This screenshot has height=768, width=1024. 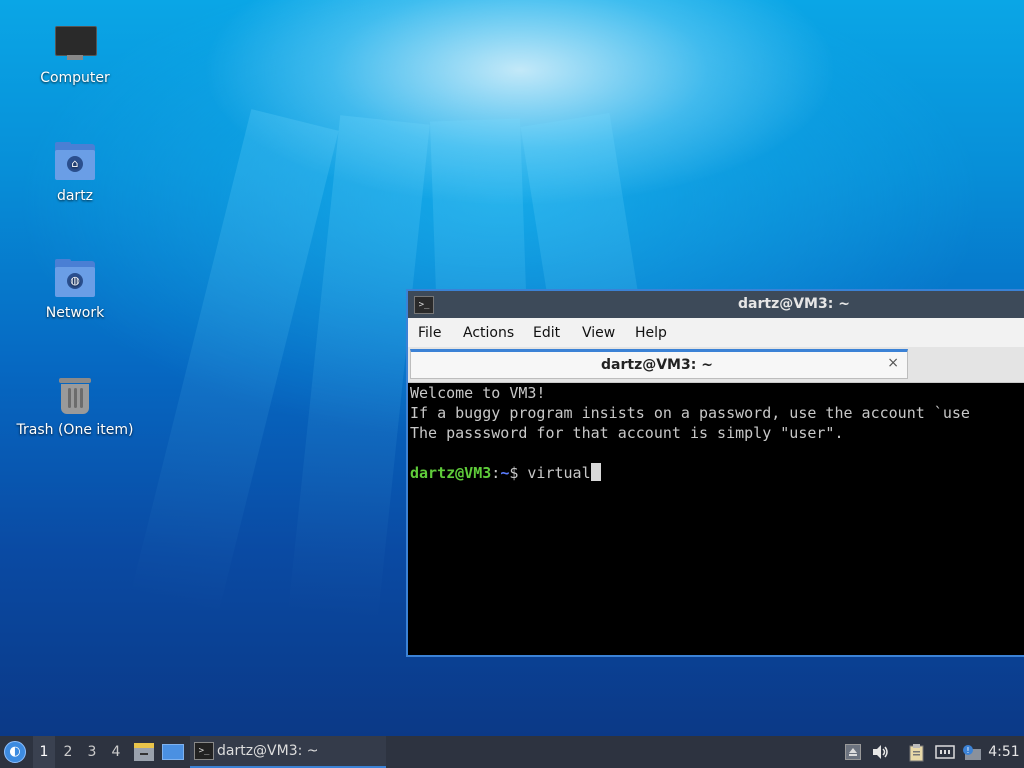 What do you see at coordinates (478, 393) in the screenshot?
I see `terminal-line: Welcome to VM3!` at bounding box center [478, 393].